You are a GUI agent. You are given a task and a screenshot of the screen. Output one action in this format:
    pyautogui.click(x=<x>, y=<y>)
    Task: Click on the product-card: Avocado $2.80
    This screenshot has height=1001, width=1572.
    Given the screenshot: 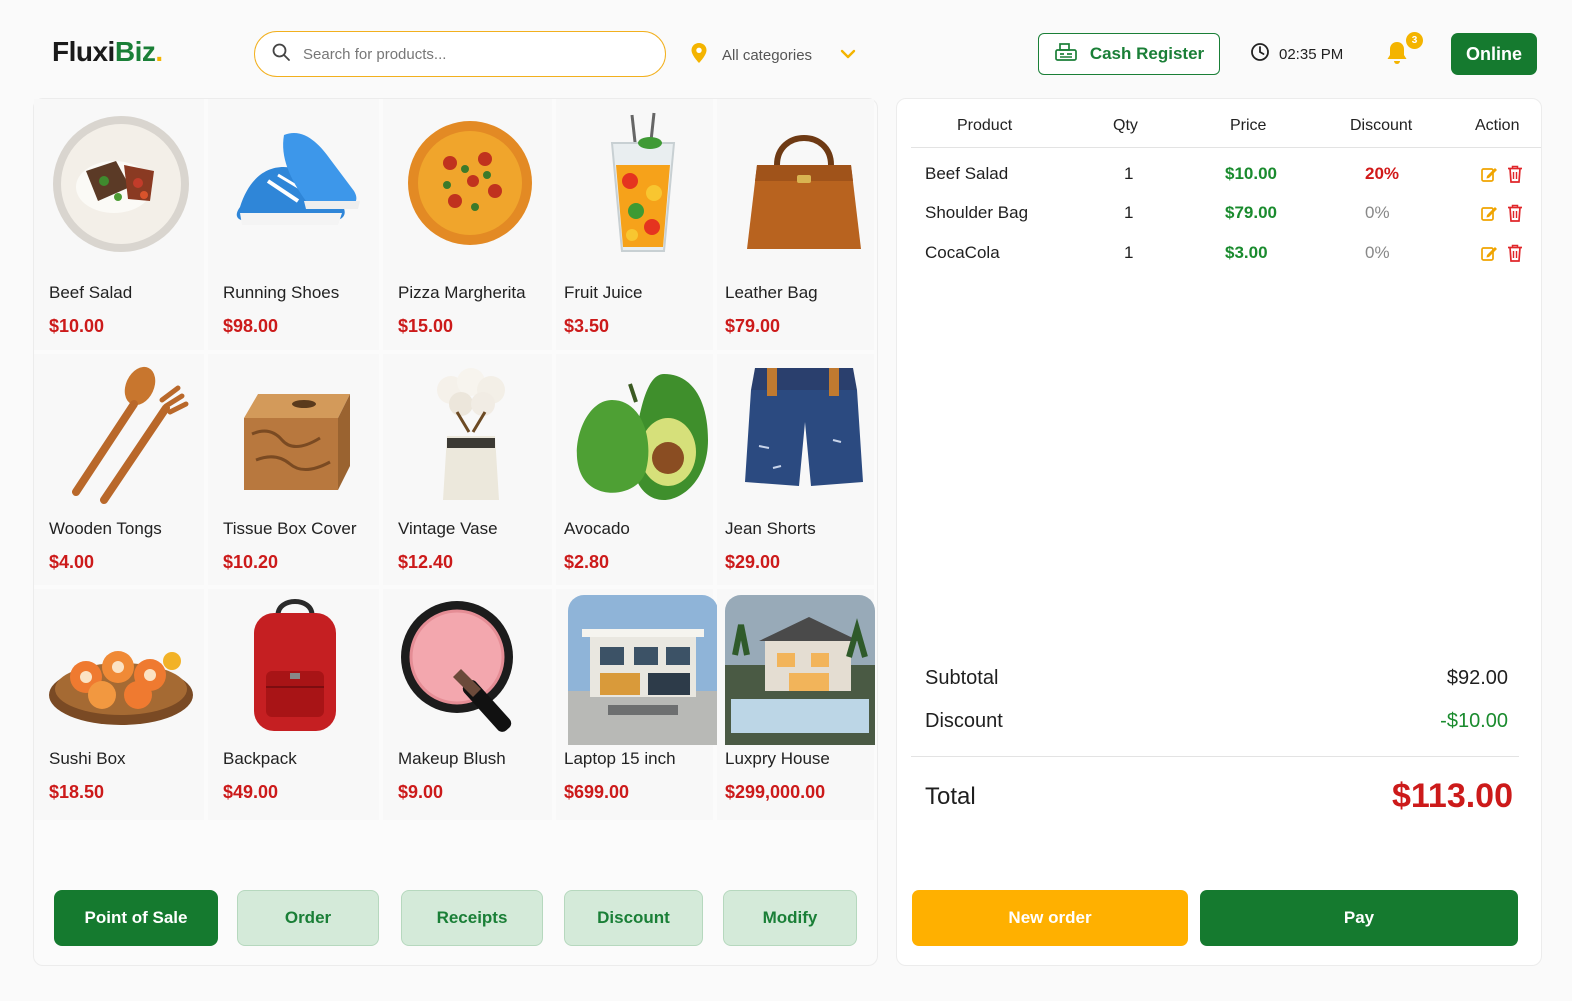 What is the action you would take?
    pyautogui.click(x=634, y=469)
    